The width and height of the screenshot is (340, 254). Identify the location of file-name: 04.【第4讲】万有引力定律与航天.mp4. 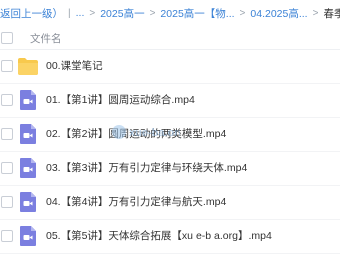
(136, 202).